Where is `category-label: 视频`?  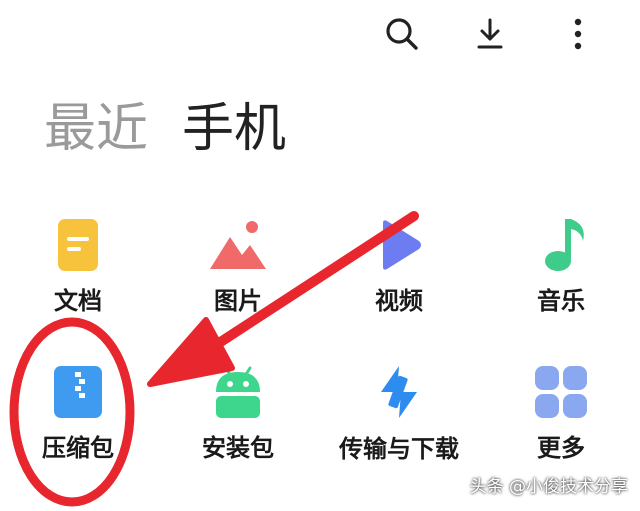 category-label: 视频 is located at coordinates (399, 301).